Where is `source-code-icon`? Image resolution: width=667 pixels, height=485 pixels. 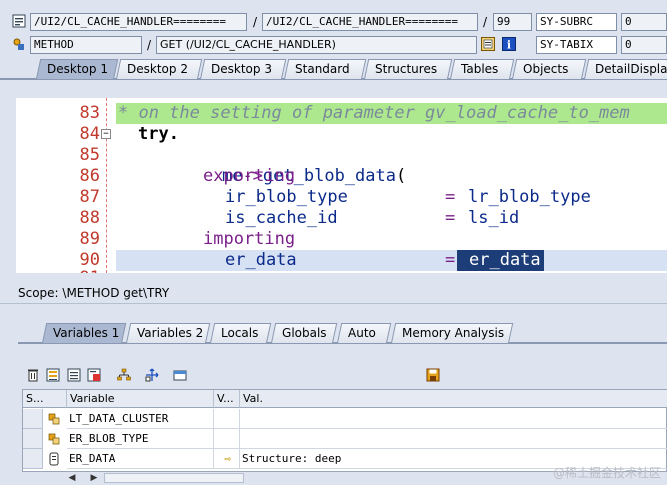
source-code-icon is located at coordinates (488, 44).